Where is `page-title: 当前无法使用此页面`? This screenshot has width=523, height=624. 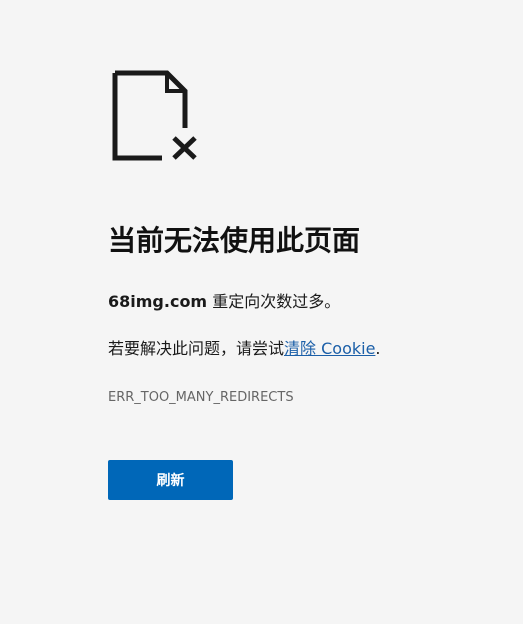
page-title: 当前无法使用此页面 is located at coordinates (234, 240).